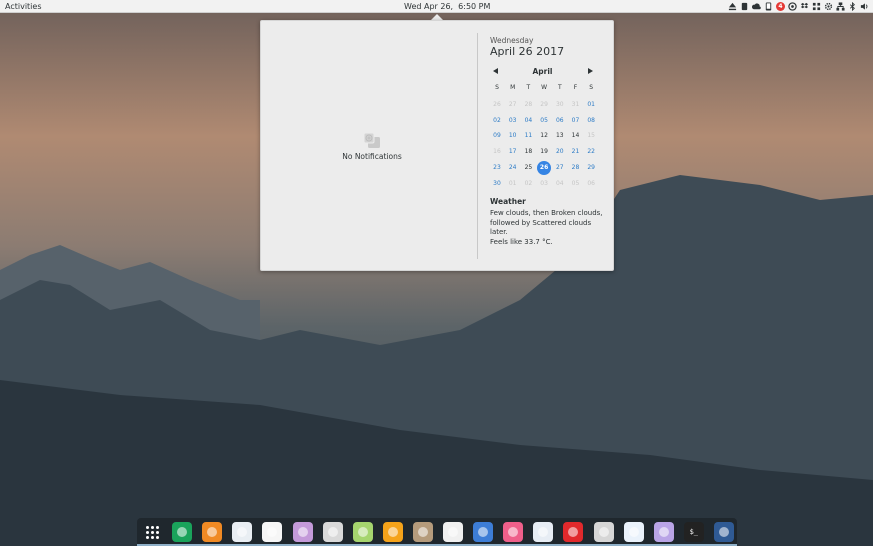 The image size is (873, 546). Describe the element at coordinates (242, 532) in the screenshot. I see `messenger-icon` at that location.